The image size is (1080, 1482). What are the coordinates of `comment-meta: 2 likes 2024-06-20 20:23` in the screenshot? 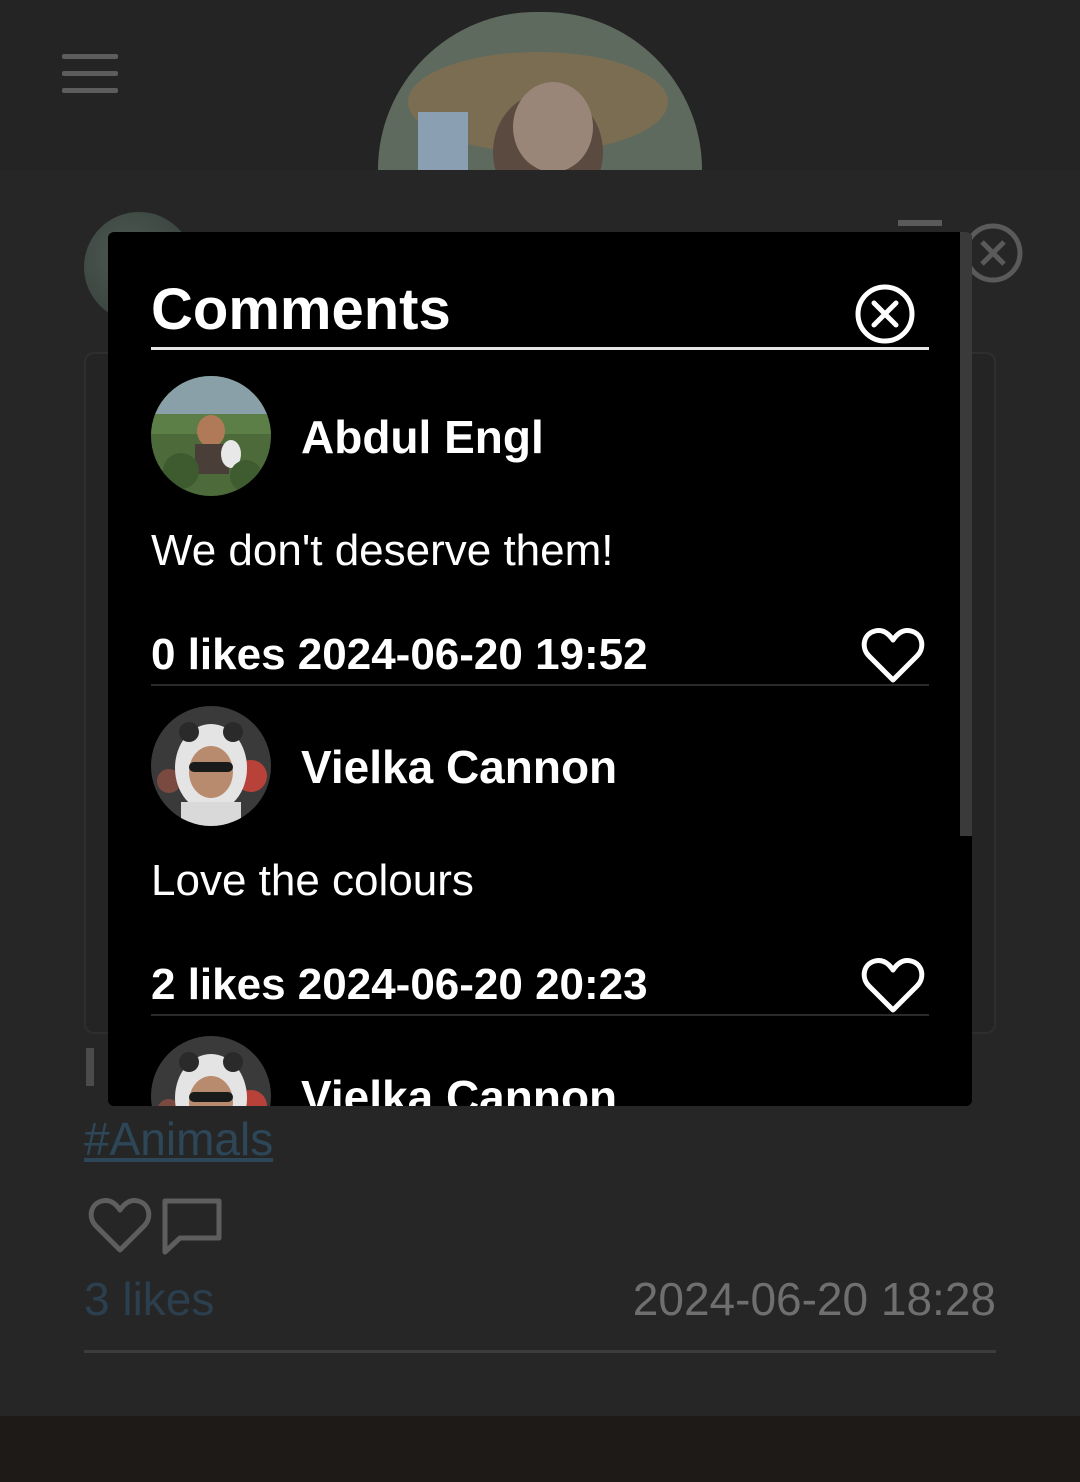 It's located at (399, 984).